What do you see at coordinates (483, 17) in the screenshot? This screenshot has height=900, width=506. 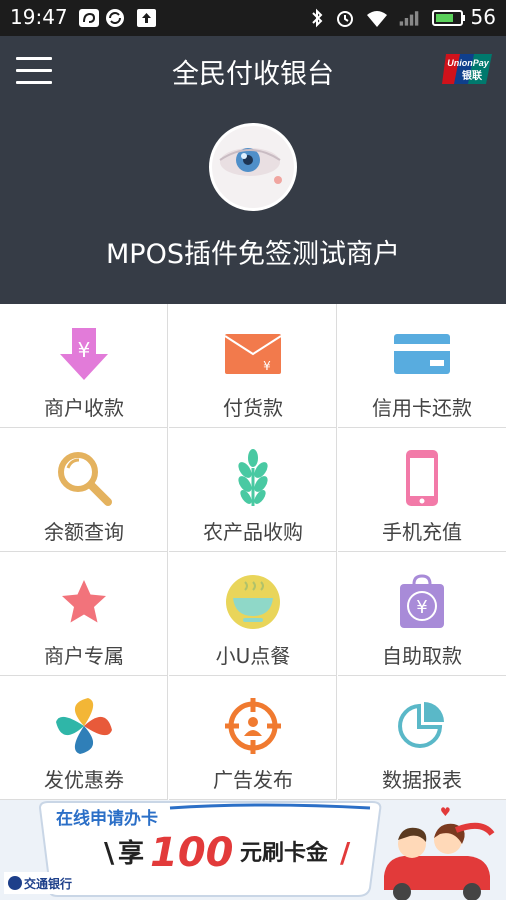 I see `battery-level: 56` at bounding box center [483, 17].